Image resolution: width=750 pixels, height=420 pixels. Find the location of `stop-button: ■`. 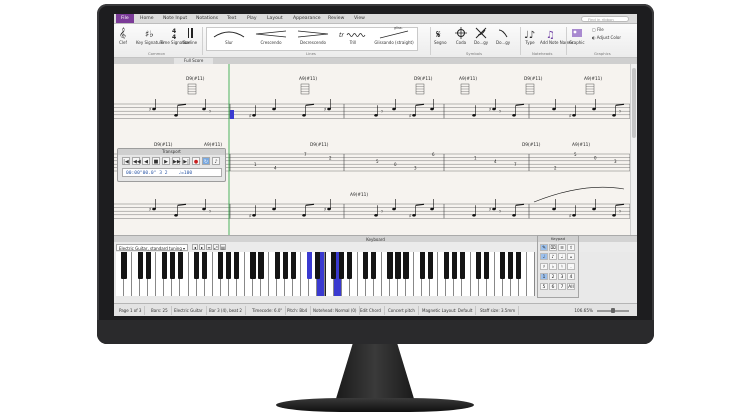

stop-button: ■ is located at coordinates (156, 161).